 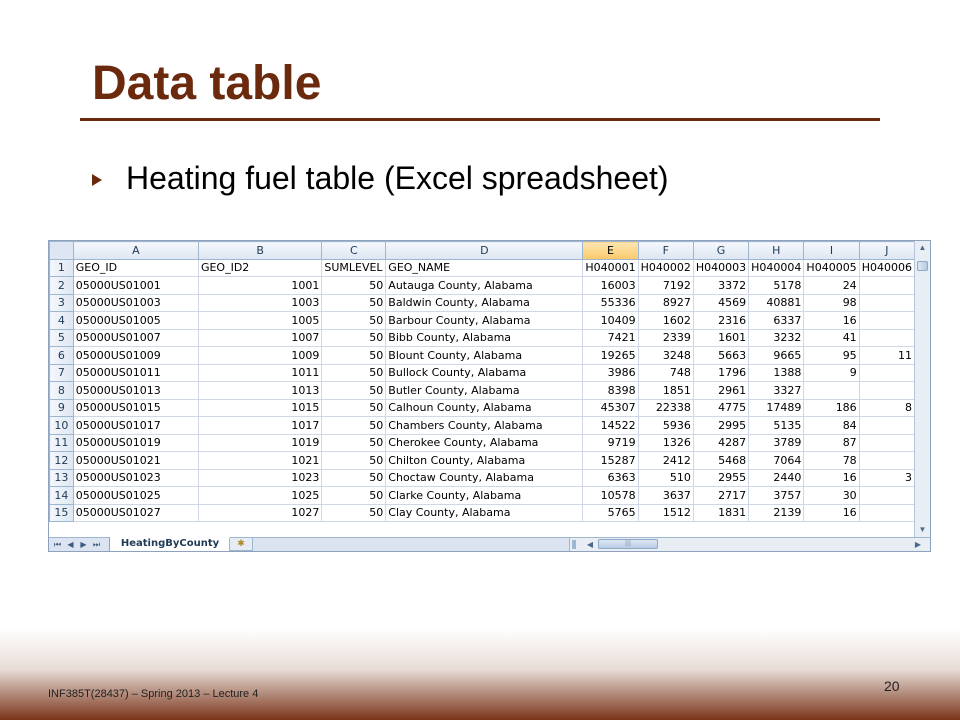 What do you see at coordinates (610, 512) in the screenshot?
I see `cell-e15: 5765` at bounding box center [610, 512].